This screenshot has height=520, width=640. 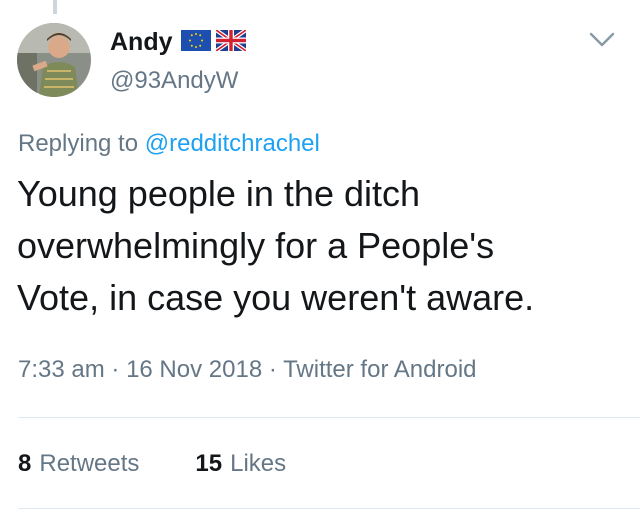 What do you see at coordinates (174, 81) in the screenshot?
I see `author-handle: @93AndyW` at bounding box center [174, 81].